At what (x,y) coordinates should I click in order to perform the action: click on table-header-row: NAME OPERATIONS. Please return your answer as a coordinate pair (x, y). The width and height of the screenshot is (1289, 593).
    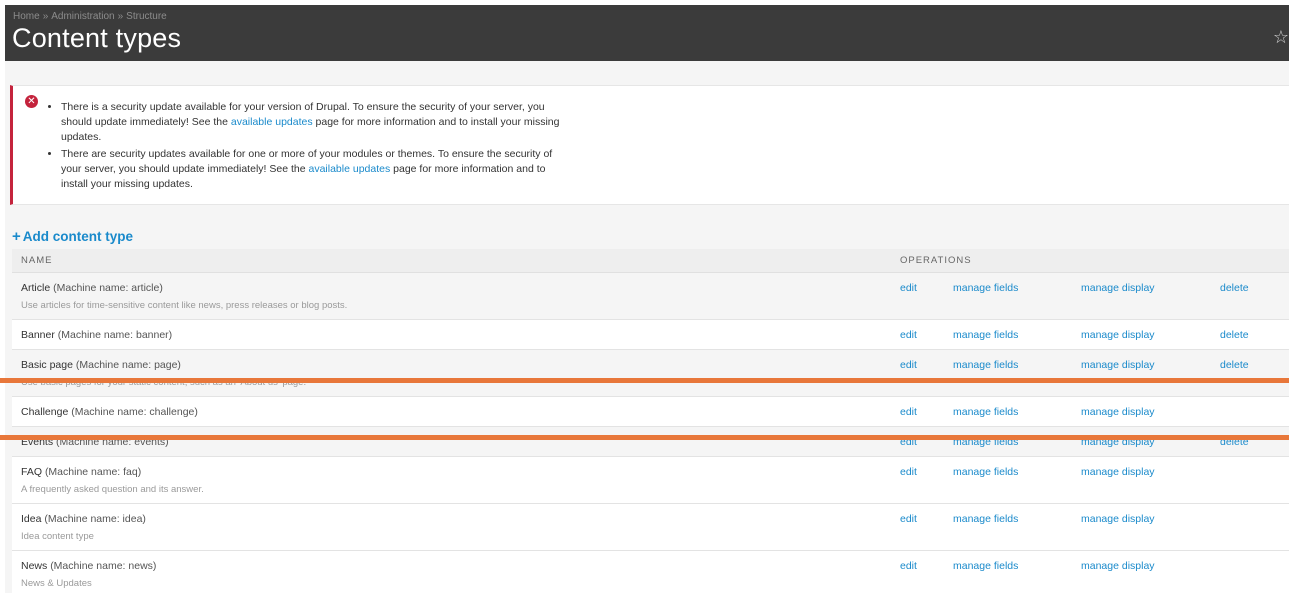
    Looking at the image, I should click on (650, 261).